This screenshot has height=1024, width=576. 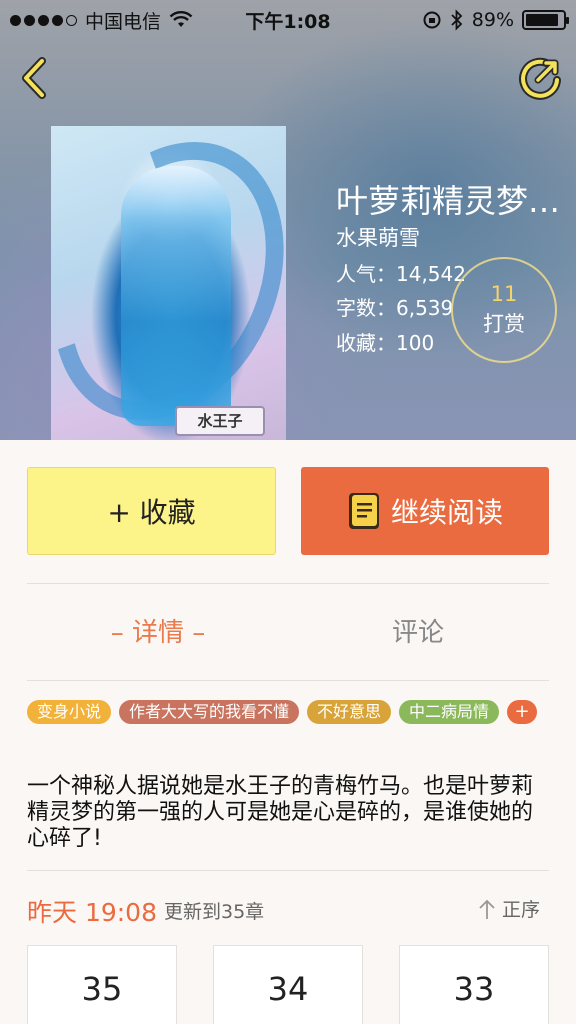 I want to click on rotation-lock-icon, so click(x=432, y=20).